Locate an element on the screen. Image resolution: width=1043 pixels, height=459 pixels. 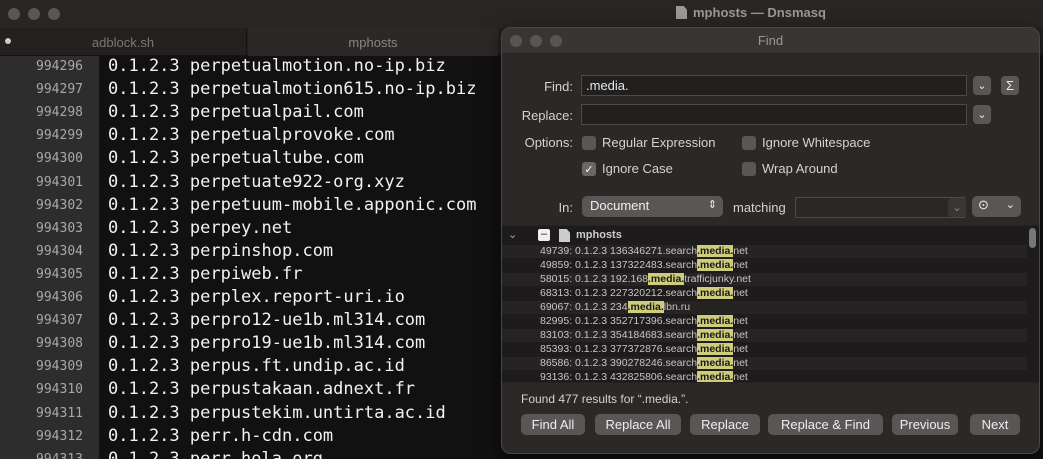
chevron-down-icon: ⌄ is located at coordinates (957, 208).